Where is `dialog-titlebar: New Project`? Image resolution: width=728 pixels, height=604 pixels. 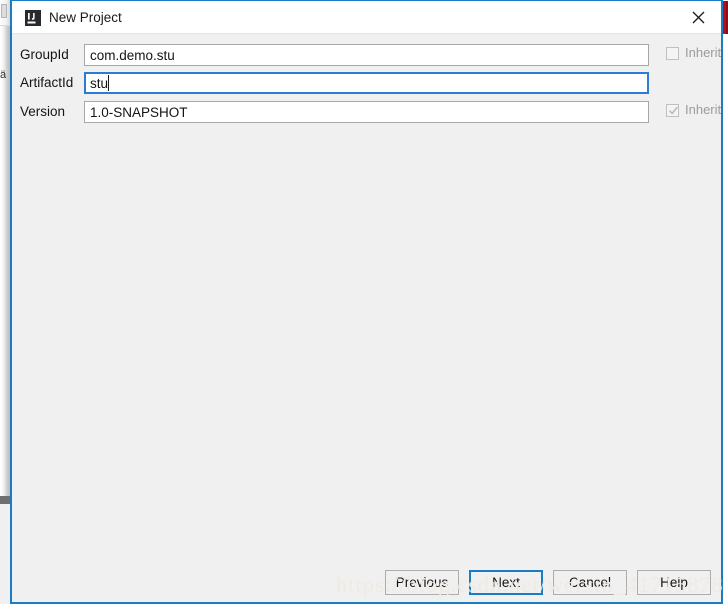 dialog-titlebar: New Project is located at coordinates (366, 17).